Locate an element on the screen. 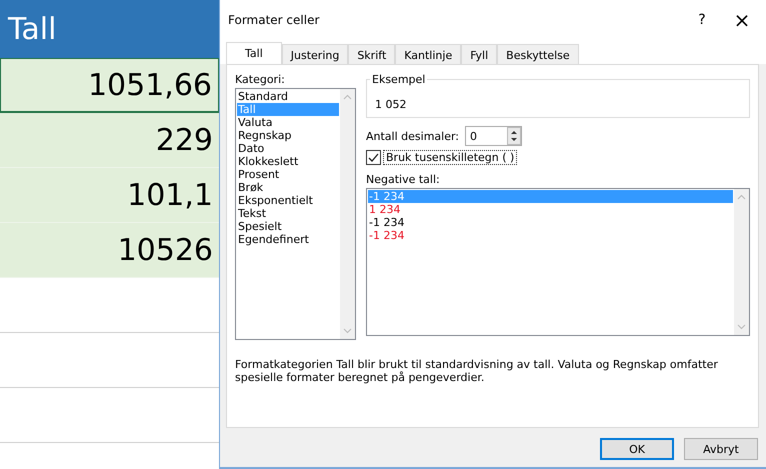 This screenshot has width=766, height=469. list-item: Tekst is located at coordinates (288, 213).